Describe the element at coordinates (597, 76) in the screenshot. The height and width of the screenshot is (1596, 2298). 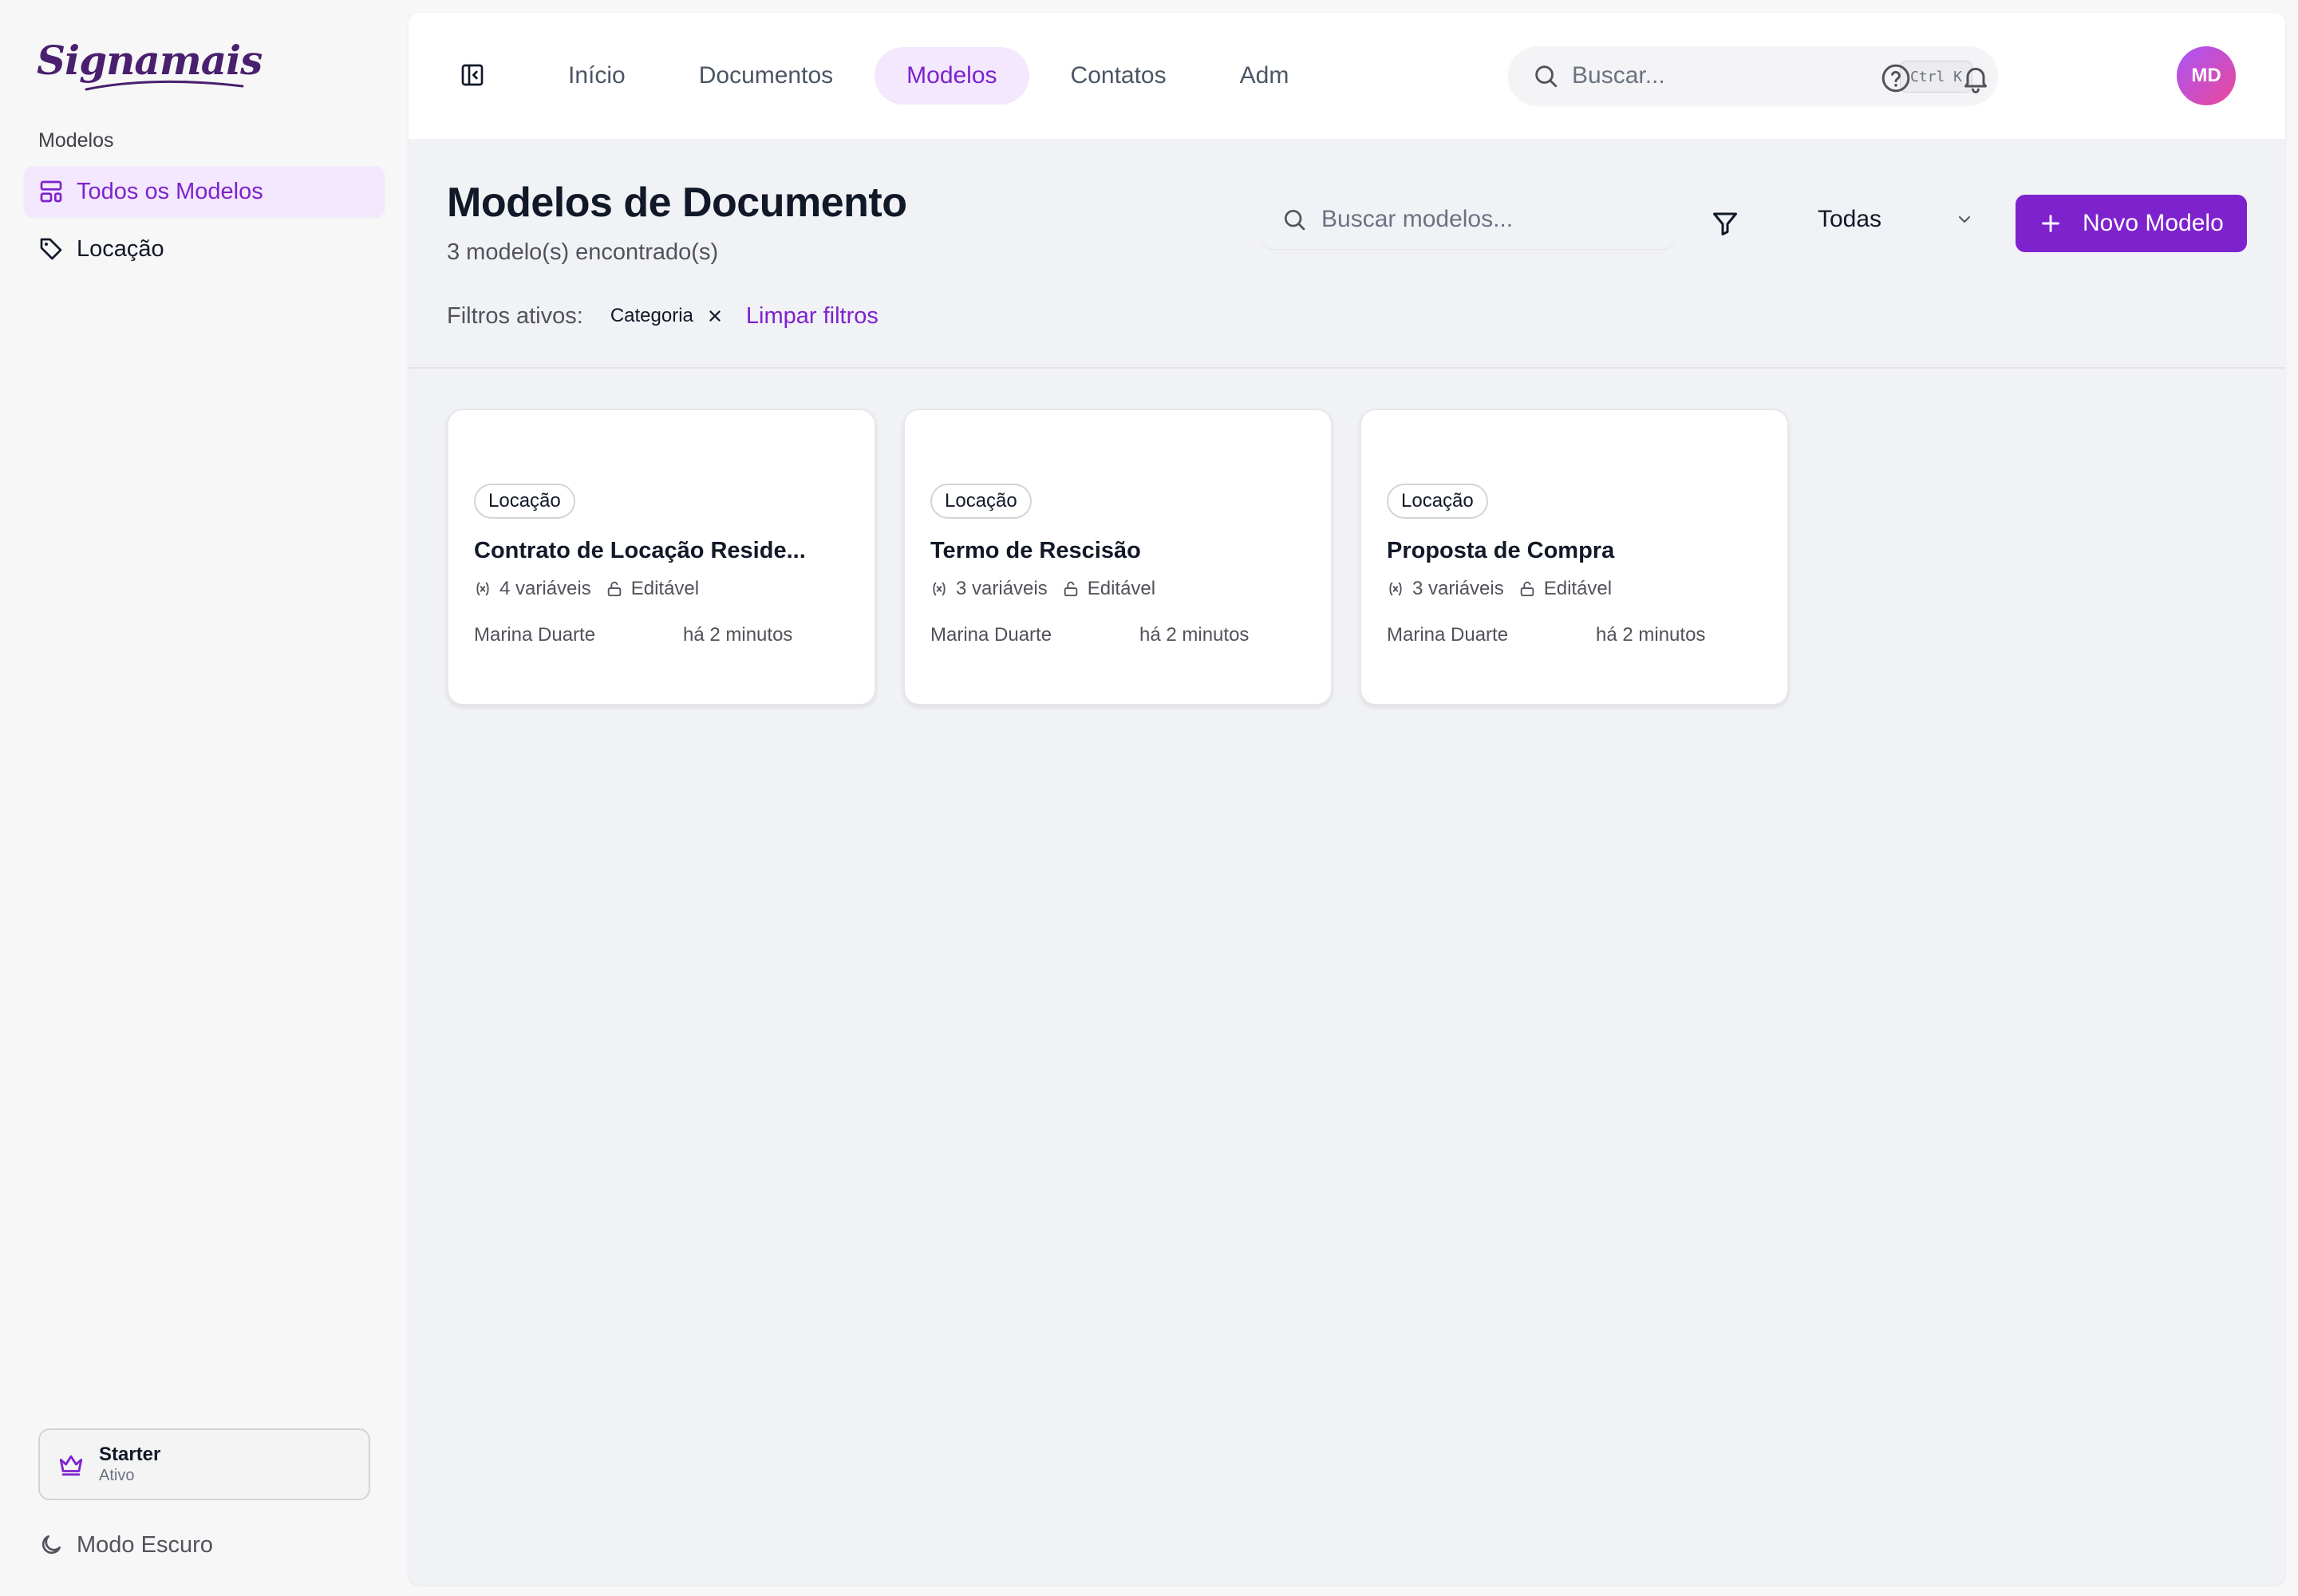
I see `tab-inicio: Início` at that location.